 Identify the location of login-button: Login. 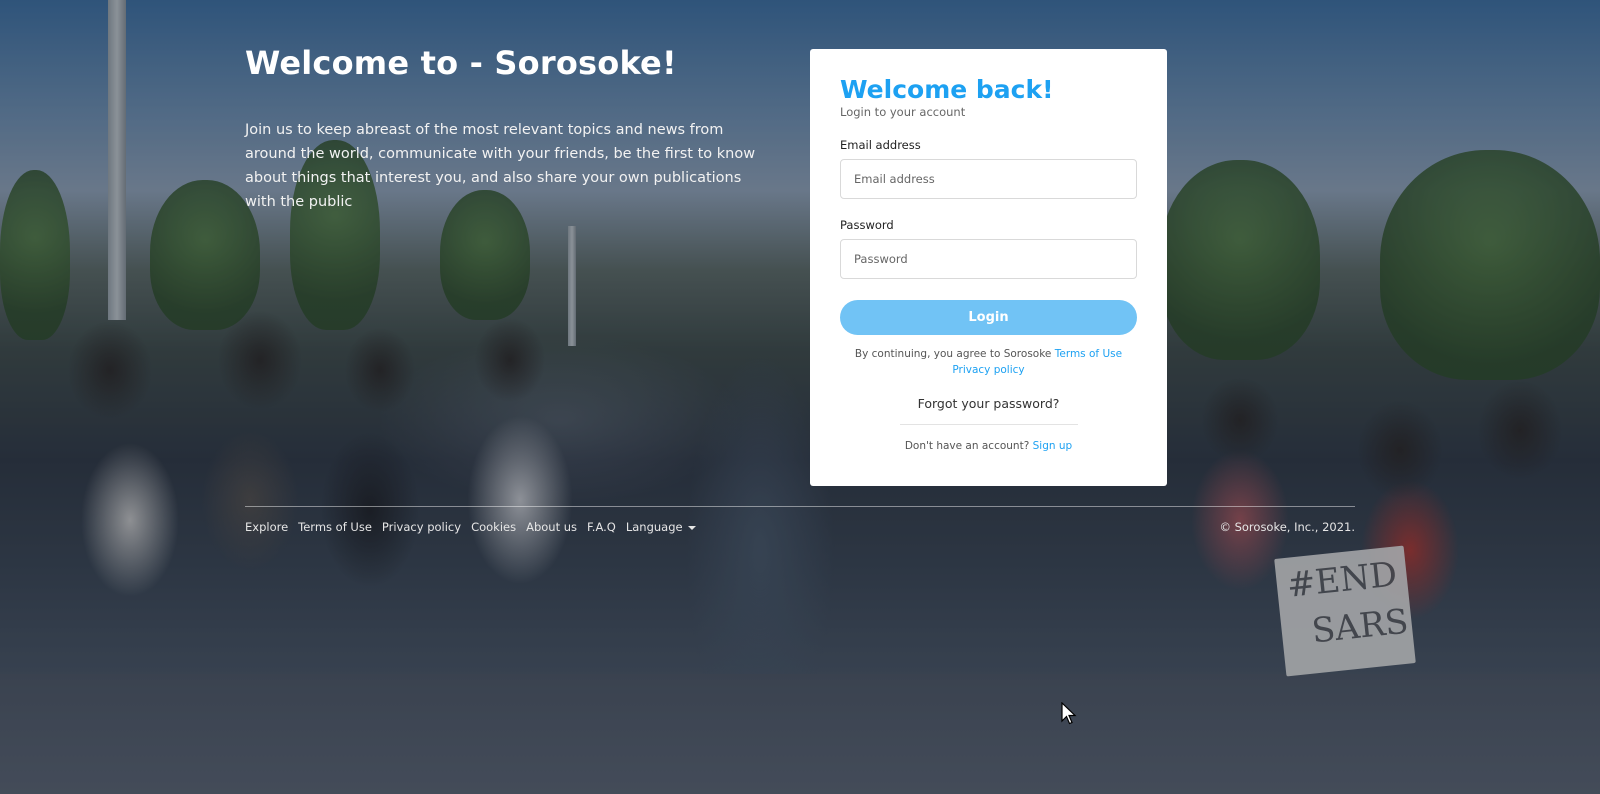
(988, 317).